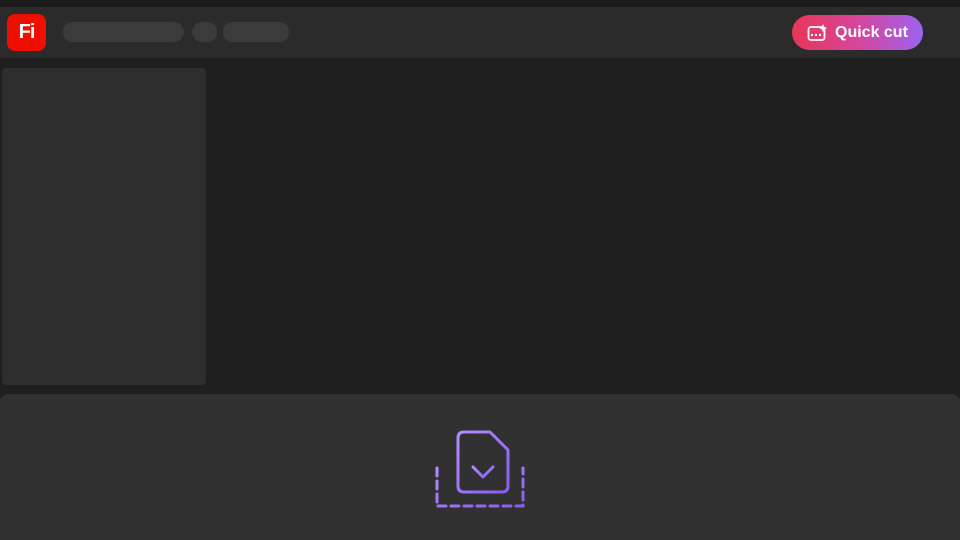  What do you see at coordinates (871, 32) in the screenshot?
I see `quick-cut-label: Quick cut` at bounding box center [871, 32].